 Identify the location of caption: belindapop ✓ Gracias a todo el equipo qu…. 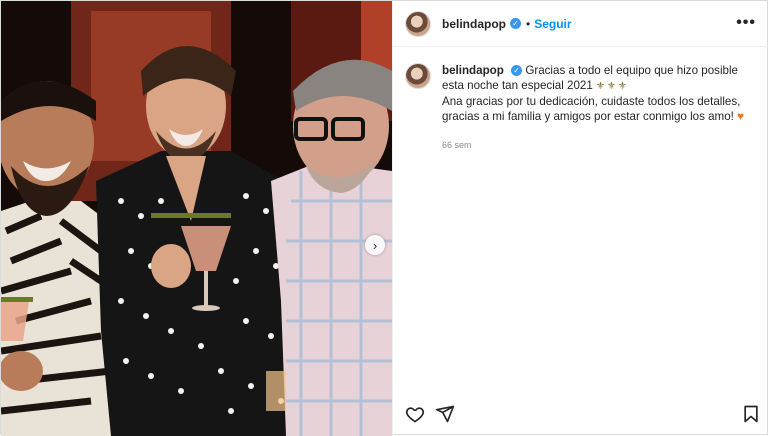
(583, 108).